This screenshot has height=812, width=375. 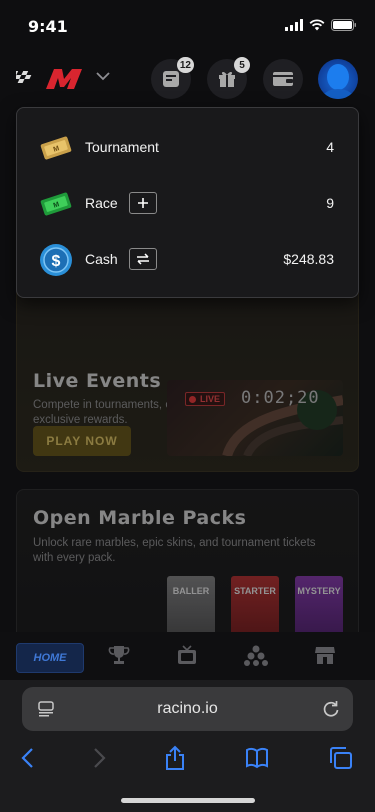 I want to click on tv-icon, so click(x=187, y=655).